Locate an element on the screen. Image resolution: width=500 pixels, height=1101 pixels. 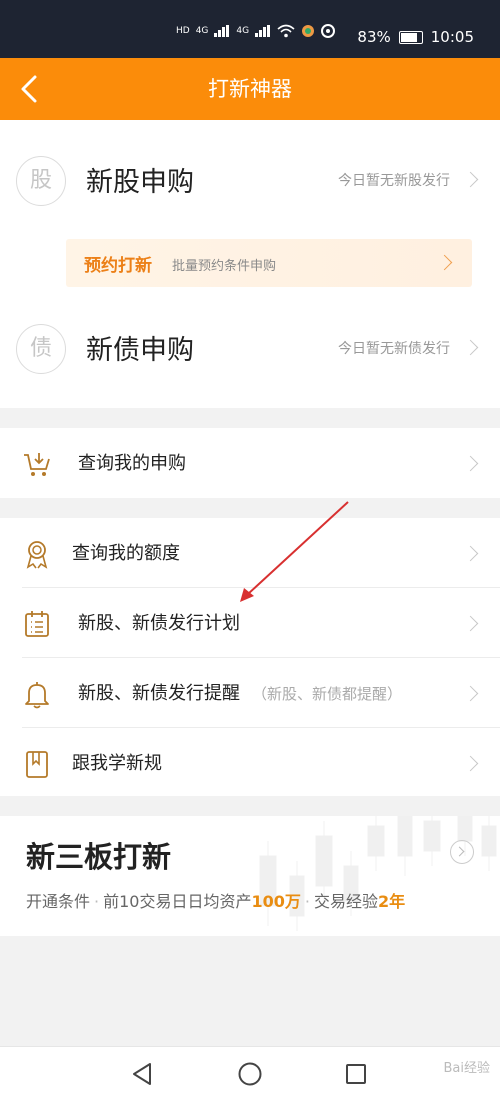
issue-plan-row: 新股、新债发行计划 is located at coordinates (250, 623).